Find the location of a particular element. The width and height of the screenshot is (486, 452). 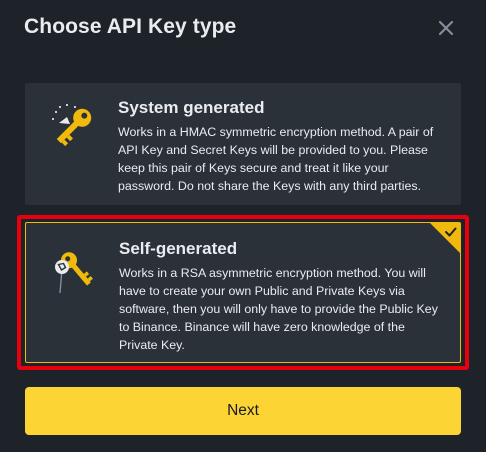

key-pair-icon is located at coordinates (74, 273).